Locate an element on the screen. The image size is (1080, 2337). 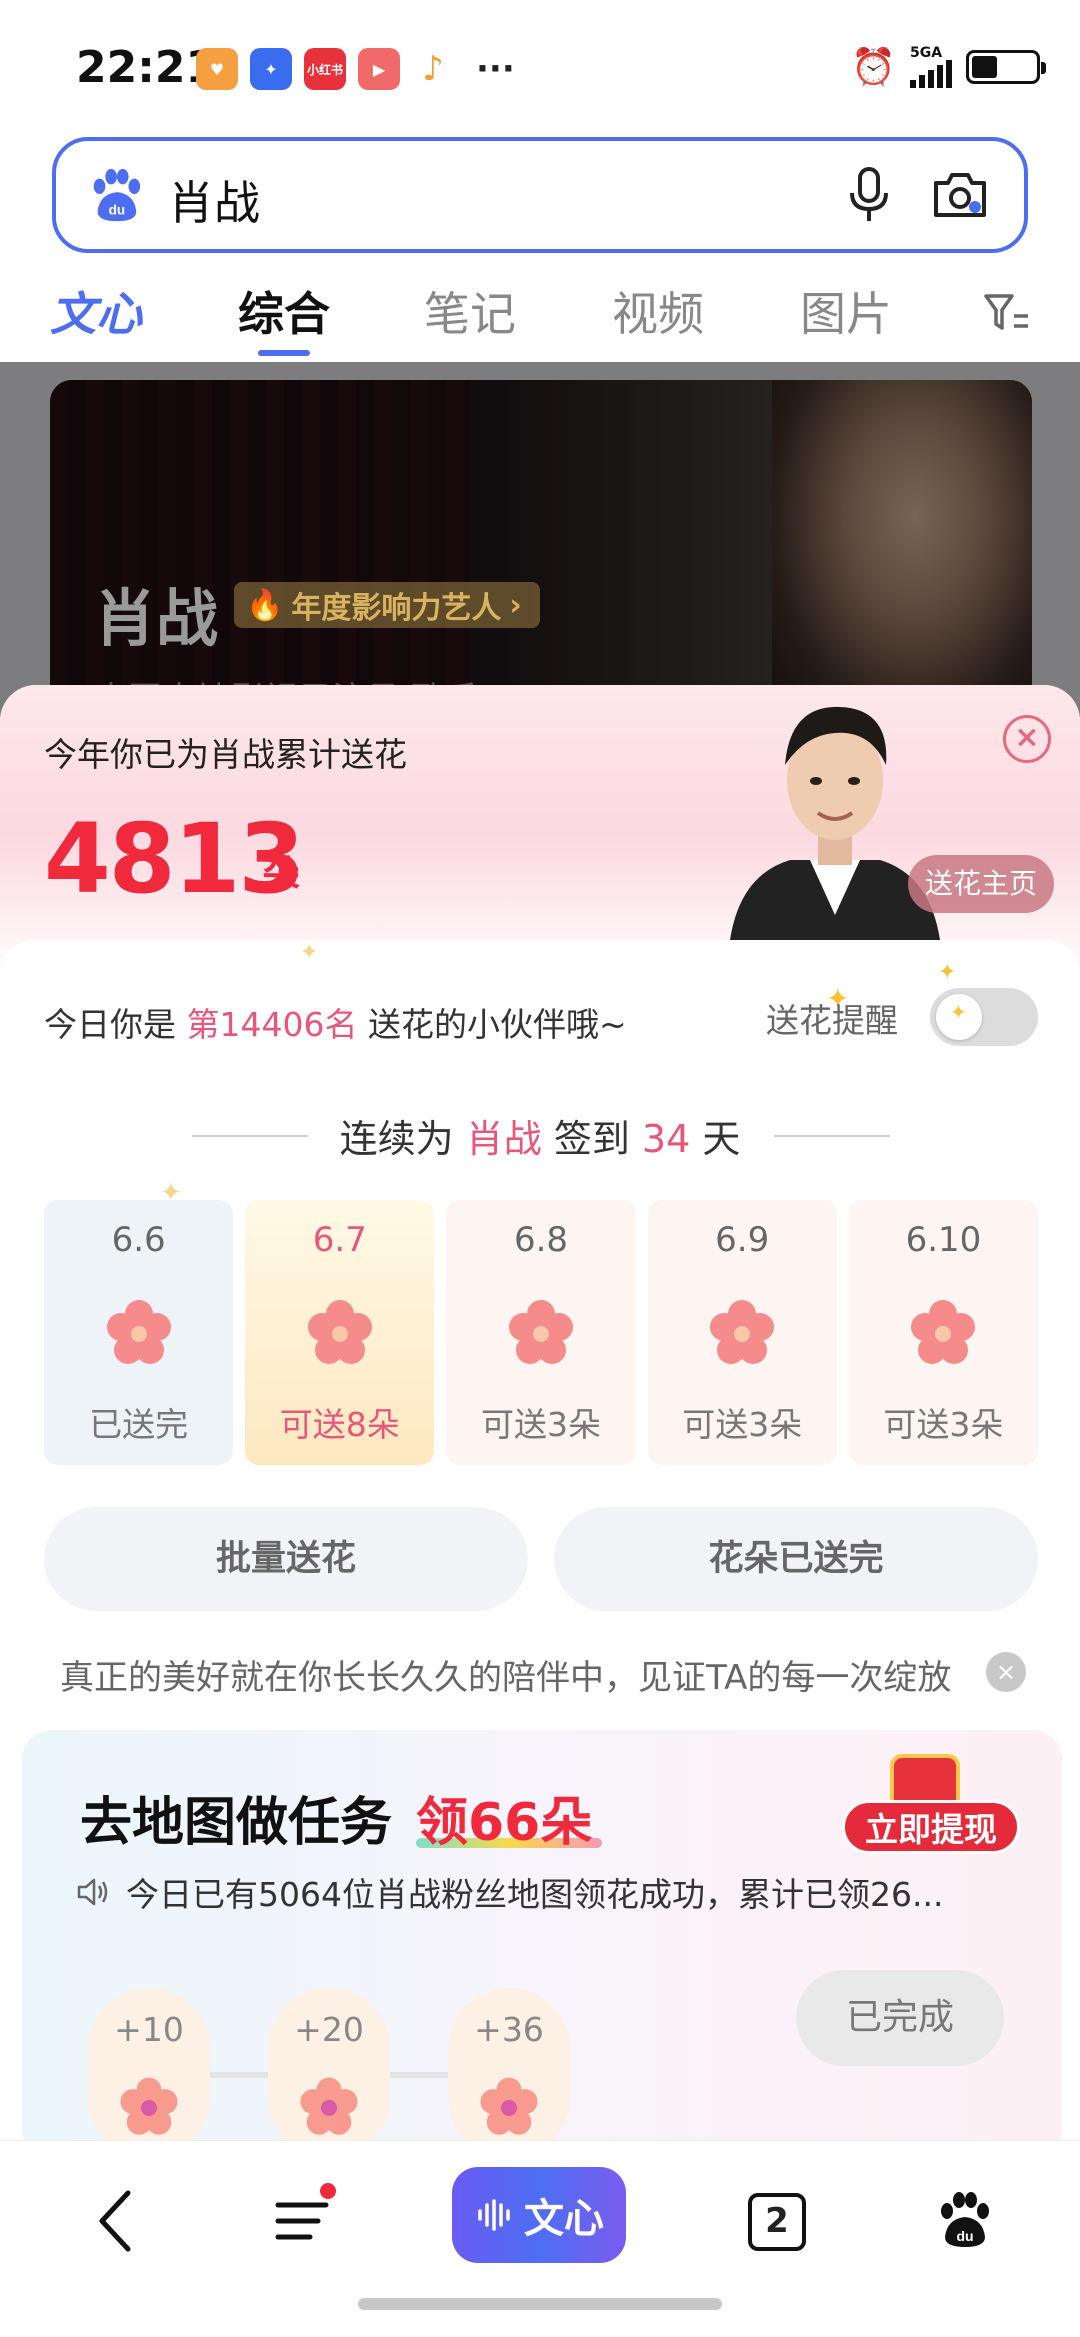
star-hero-card: 肖战 🔥 年度影响力艺人 › 中国内地影视男演员,歌手 is located at coordinates (541, 550).